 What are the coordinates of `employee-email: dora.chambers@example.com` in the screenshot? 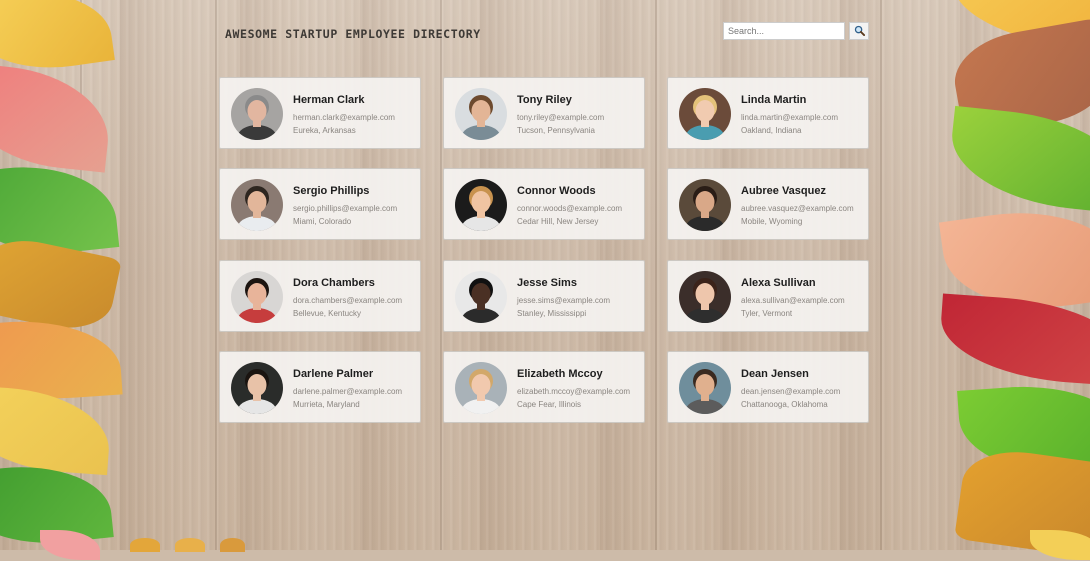 It's located at (348, 300).